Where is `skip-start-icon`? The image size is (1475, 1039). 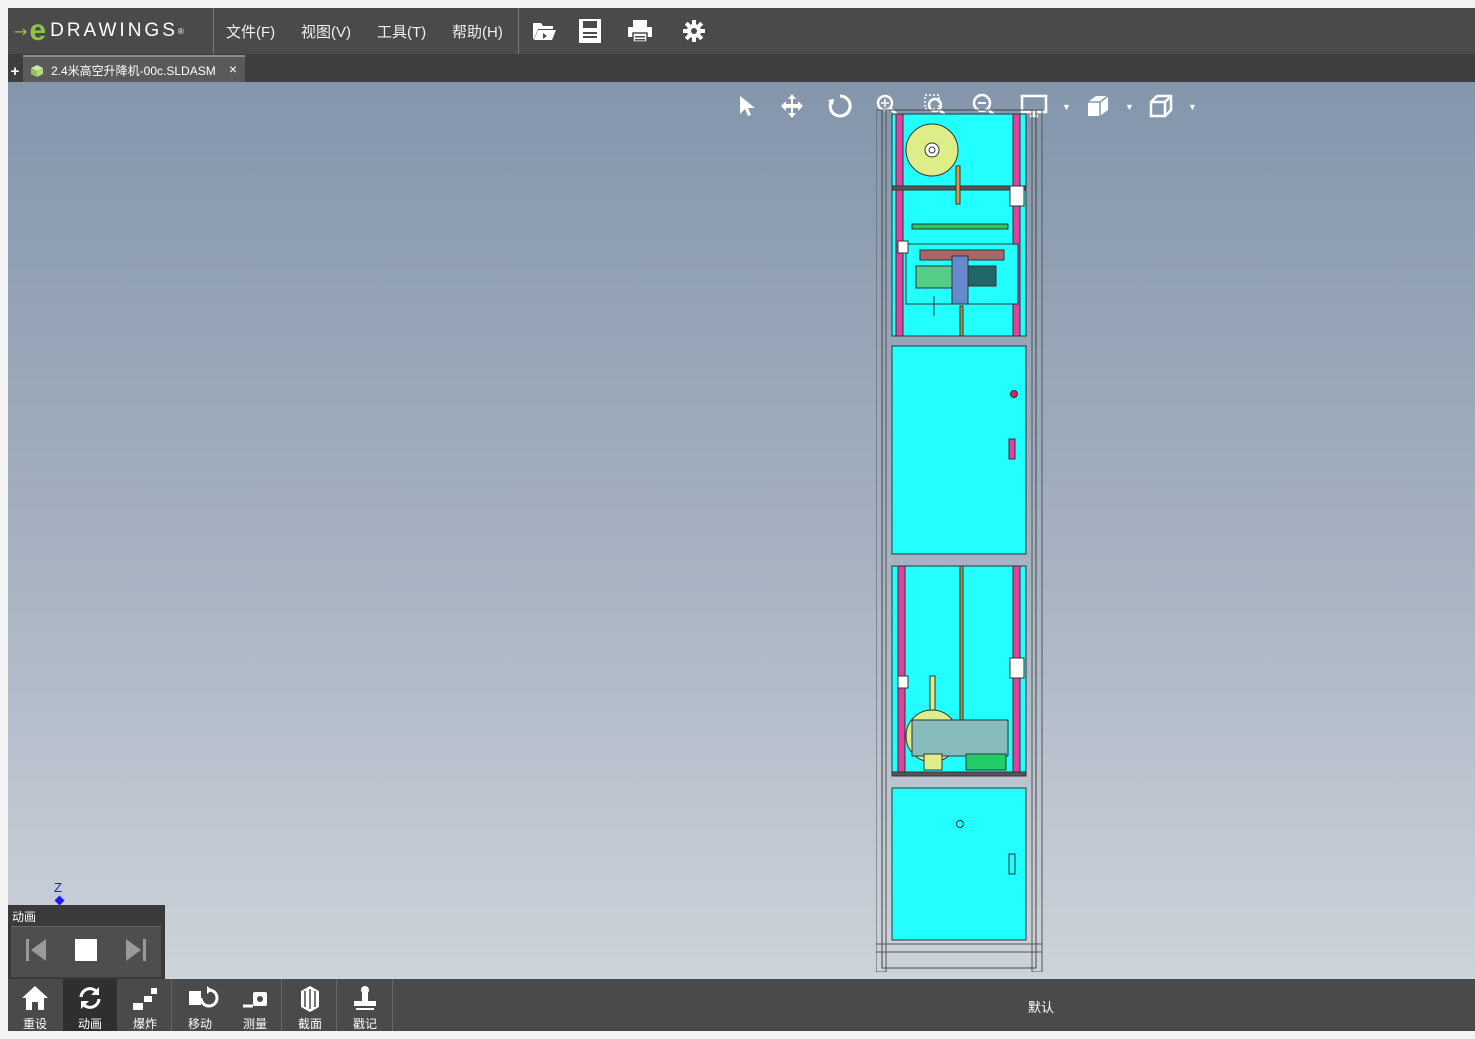
skip-start-icon is located at coordinates (36, 950).